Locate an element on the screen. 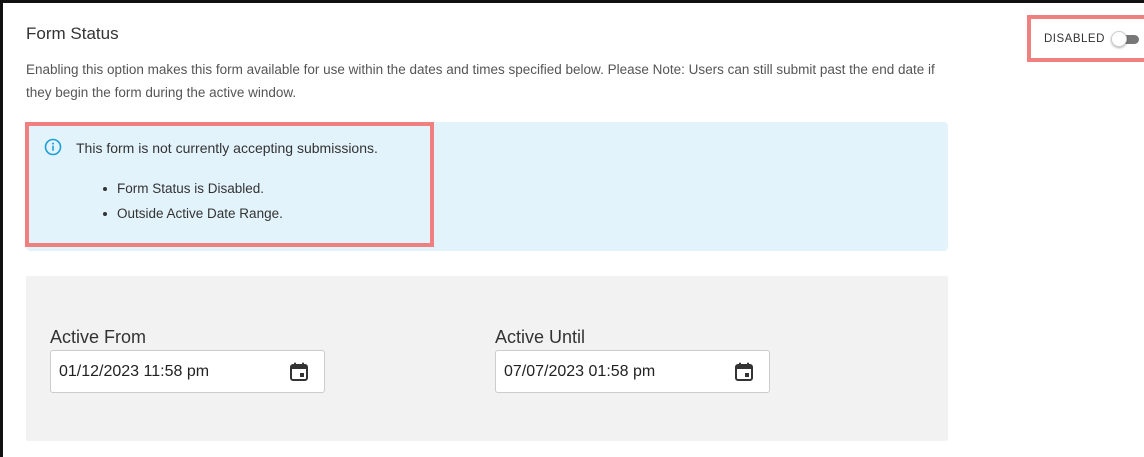 The height and width of the screenshot is (457, 1144). status-toggle-highlight: DISABLED is located at coordinates (1085, 38).